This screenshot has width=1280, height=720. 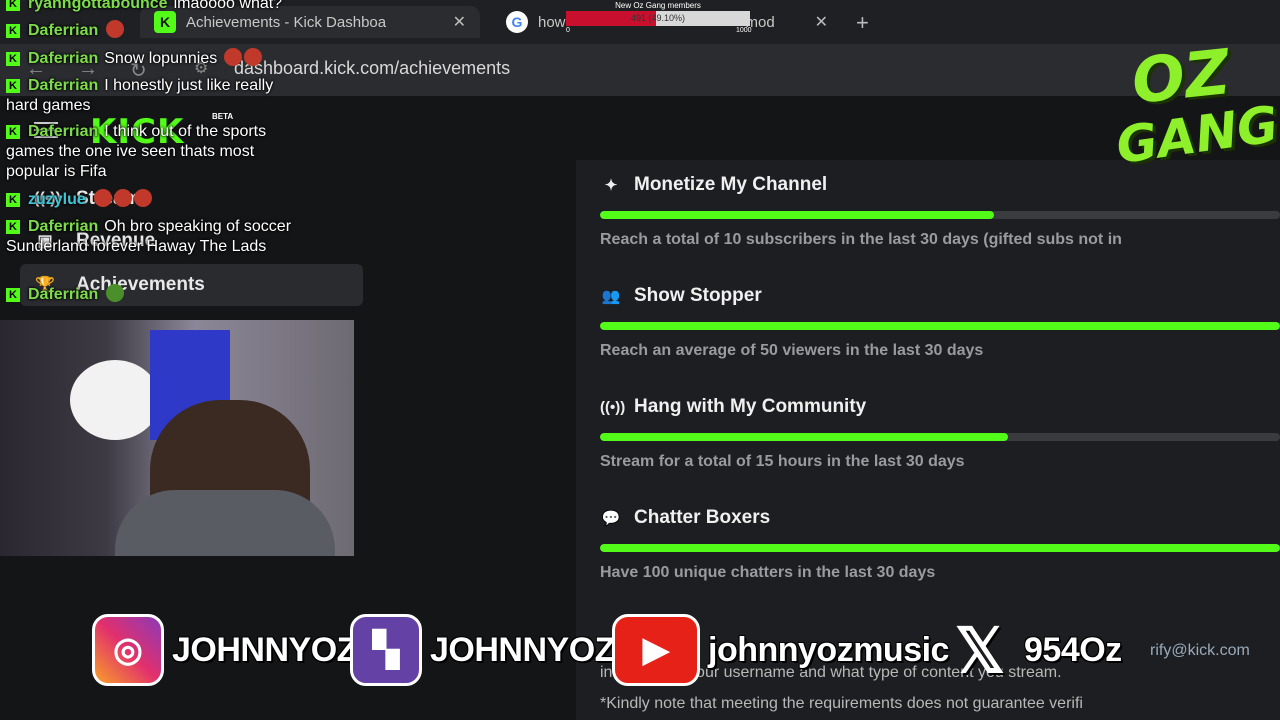 I want to click on x-icon: 𝕏, so click(x=980, y=651).